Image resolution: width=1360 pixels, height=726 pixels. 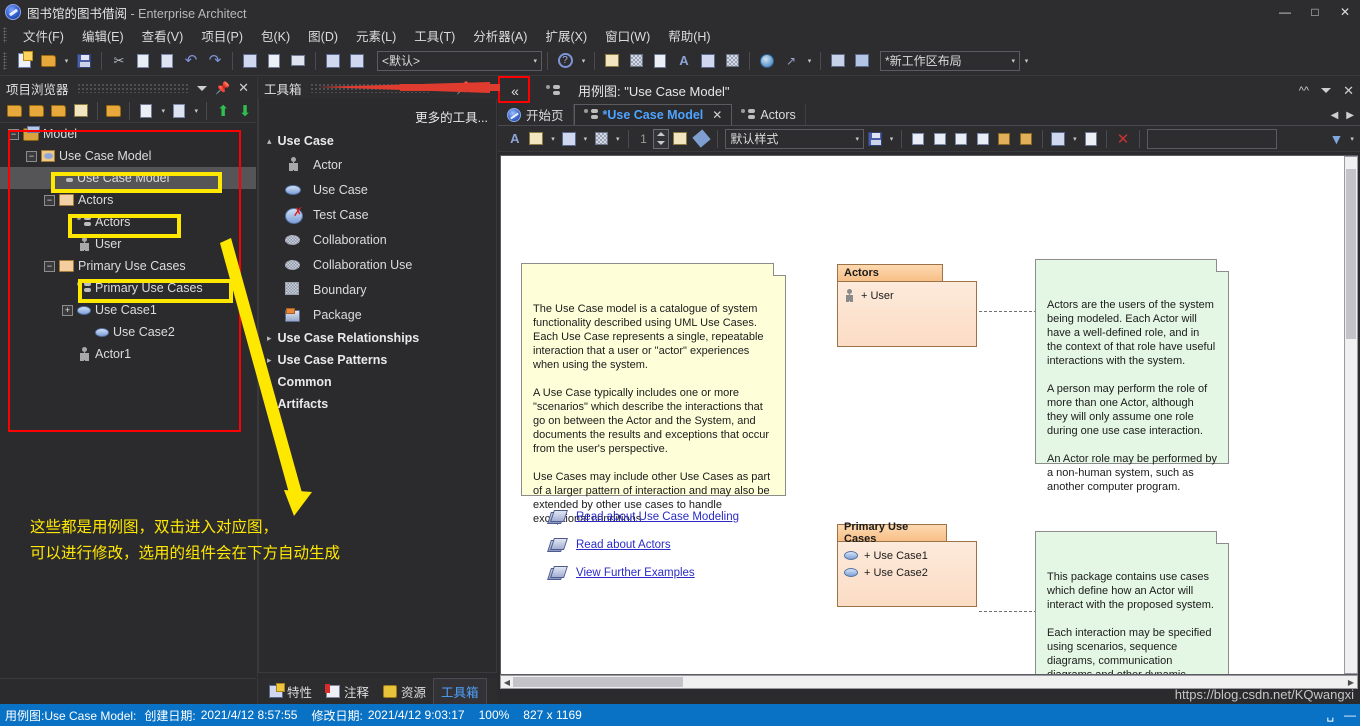 I want to click on menu-element: 元素(L), so click(x=376, y=35).